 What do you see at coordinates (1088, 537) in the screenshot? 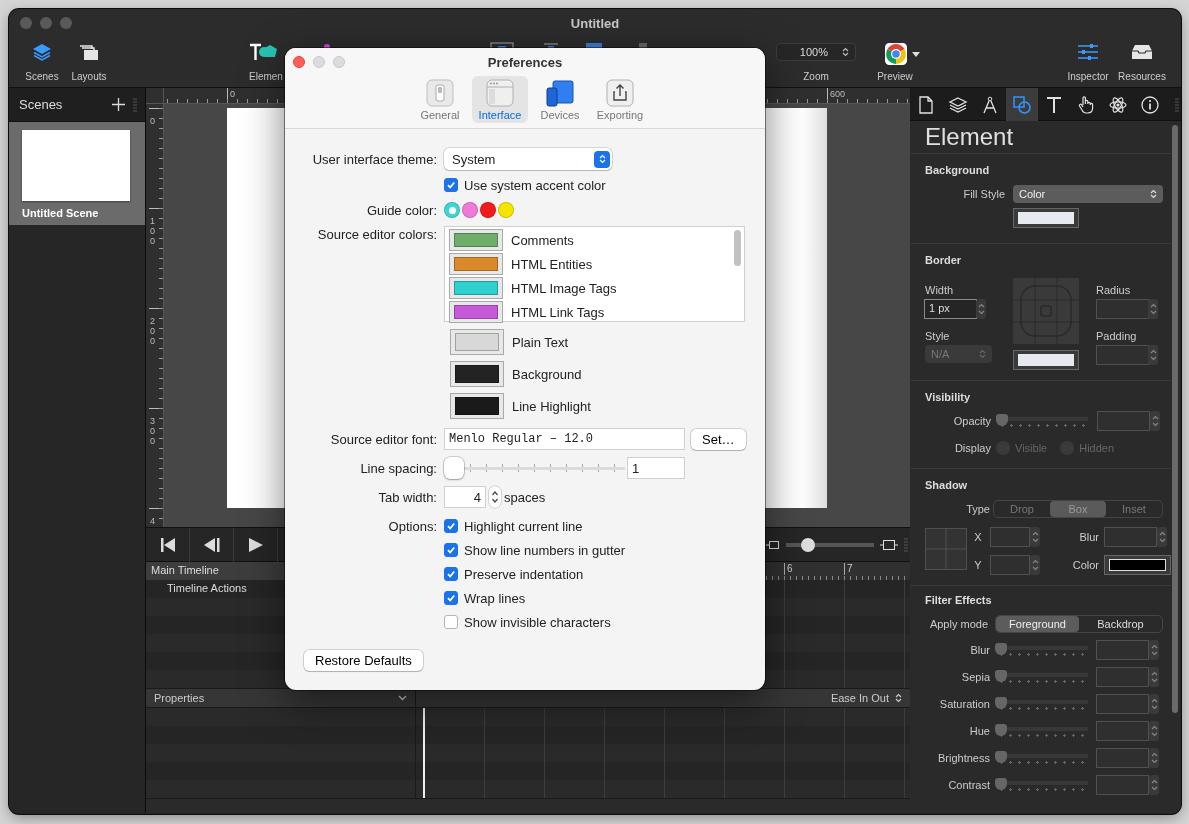
I see `field-label: Blur` at bounding box center [1088, 537].